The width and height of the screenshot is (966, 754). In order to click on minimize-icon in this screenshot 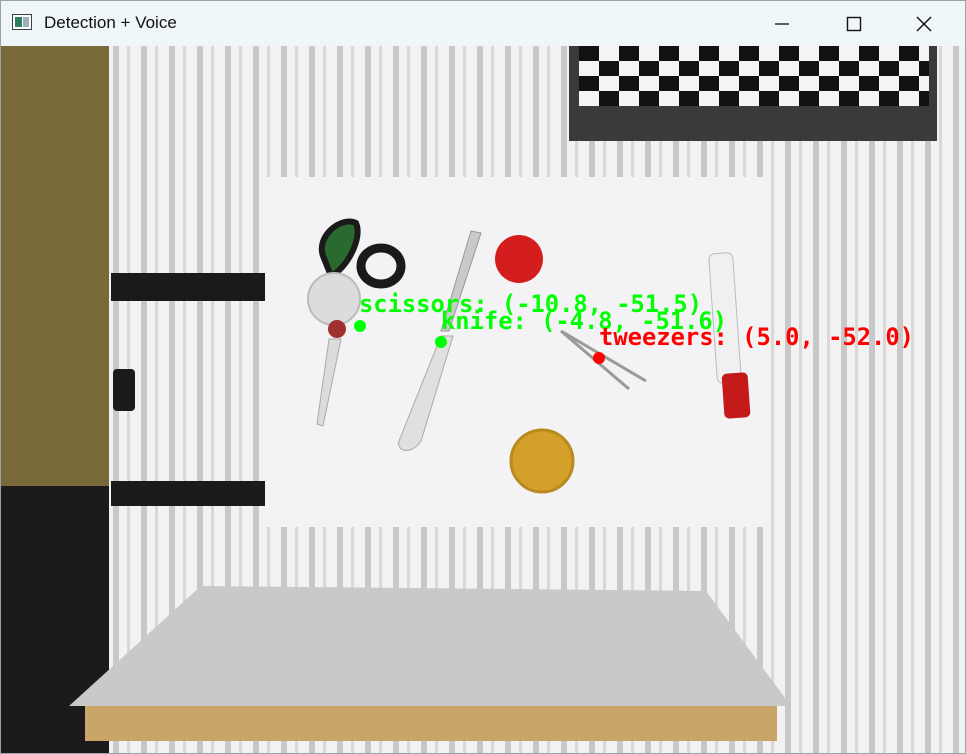, I will do `click(782, 23)`.